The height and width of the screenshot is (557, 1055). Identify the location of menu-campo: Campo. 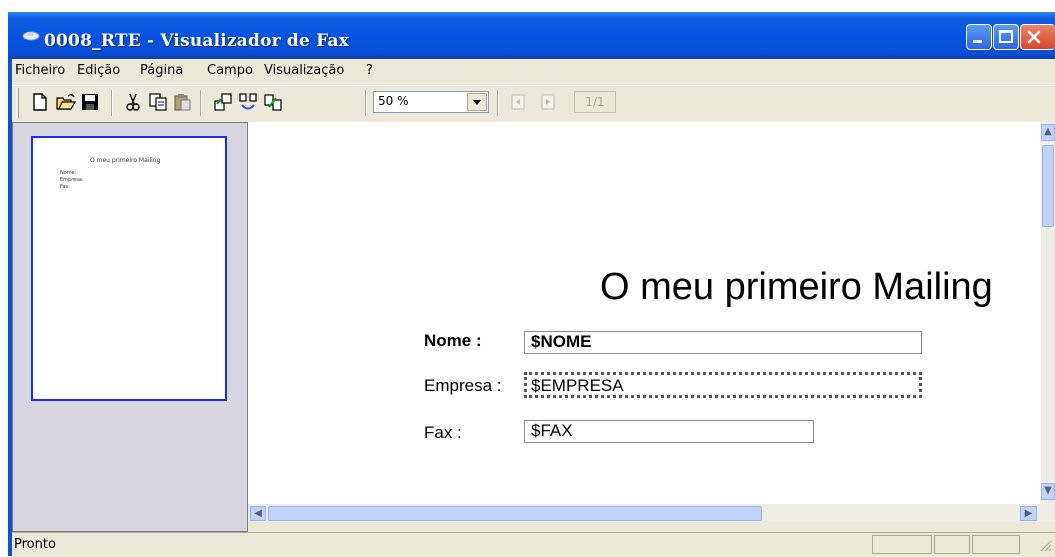
(230, 70).